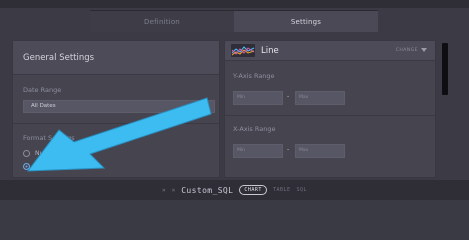 The image size is (469, 240). Describe the element at coordinates (254, 129) in the screenshot. I see `x-axis-range-label: X-Axis Range` at that location.